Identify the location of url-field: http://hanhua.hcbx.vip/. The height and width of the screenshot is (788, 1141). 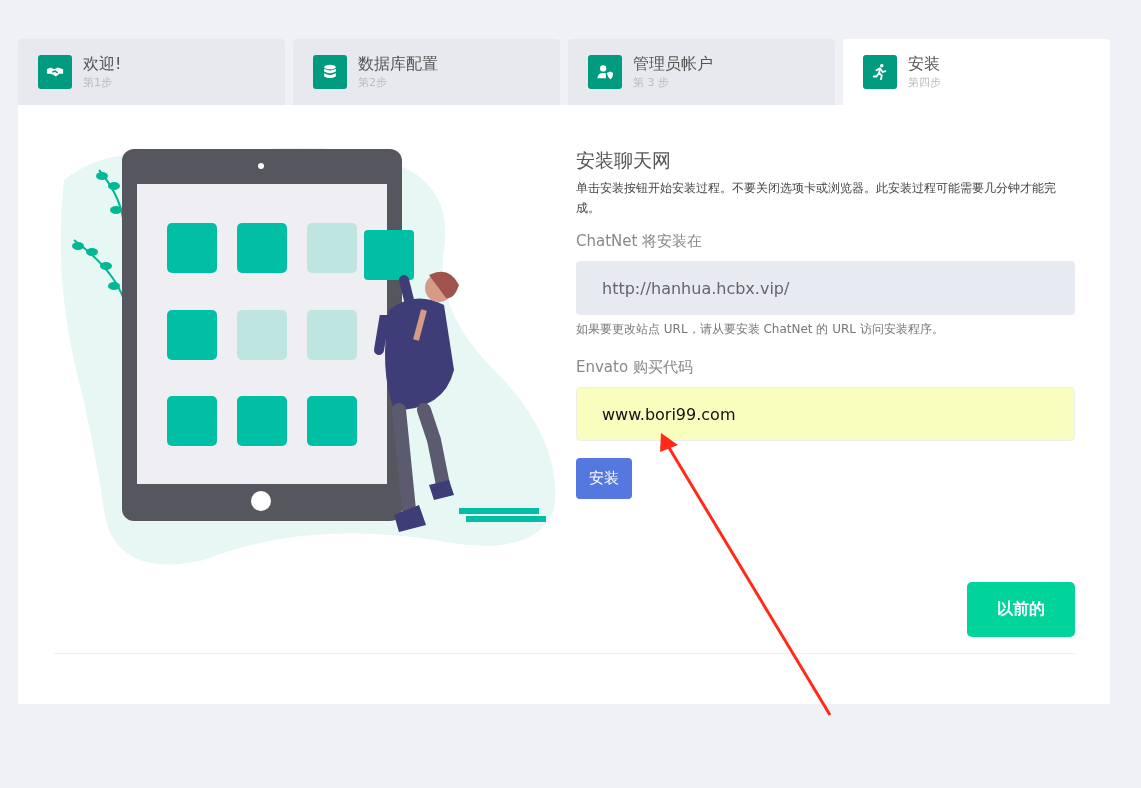
(825, 288).